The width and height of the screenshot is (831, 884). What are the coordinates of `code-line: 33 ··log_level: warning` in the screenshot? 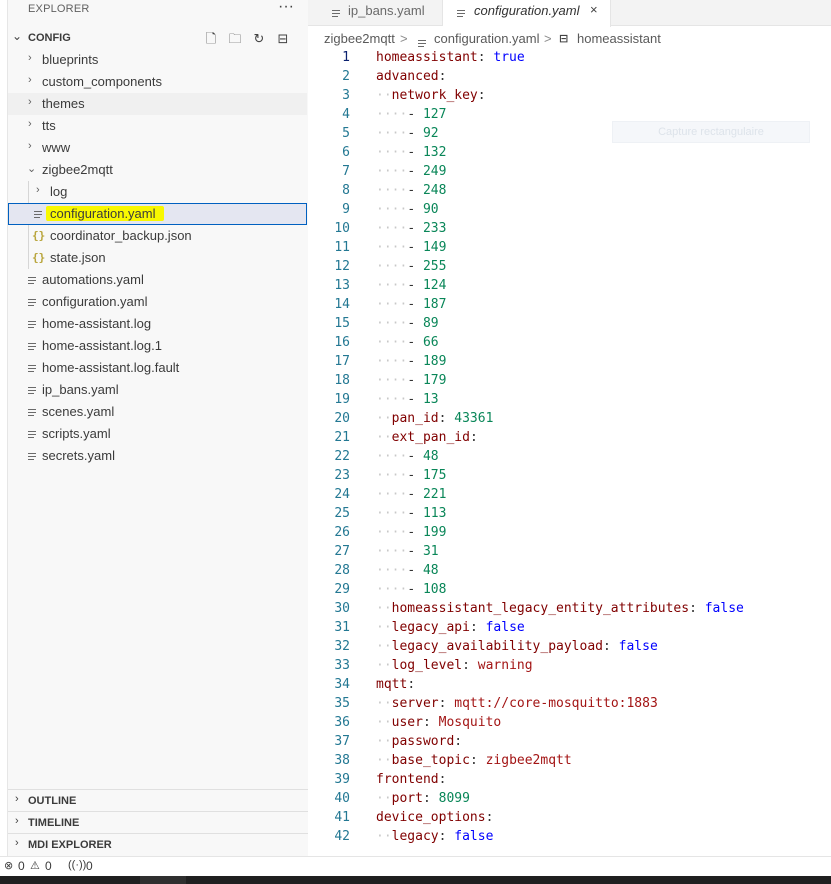 It's located at (569, 665).